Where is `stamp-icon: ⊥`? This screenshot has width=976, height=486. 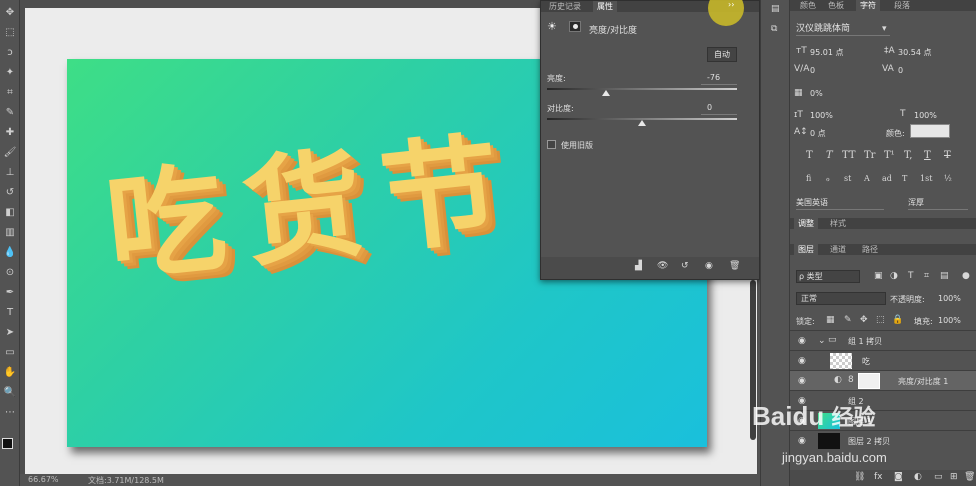 stamp-icon: ⊥ is located at coordinates (10, 173).